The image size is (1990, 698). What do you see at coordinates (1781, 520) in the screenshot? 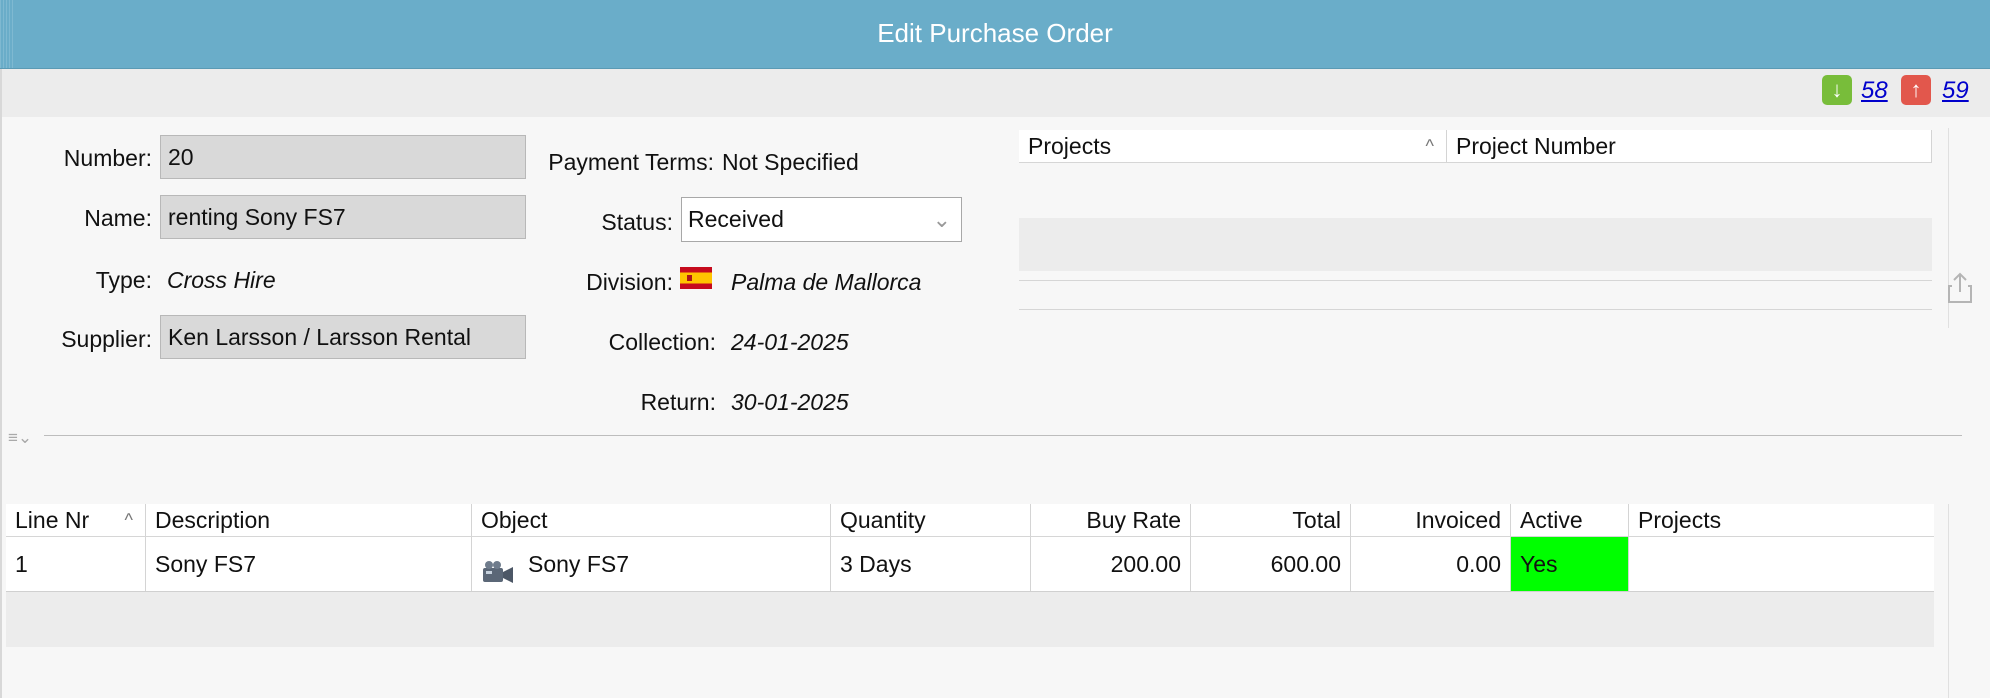
I see `projects-column-header: Projects` at bounding box center [1781, 520].